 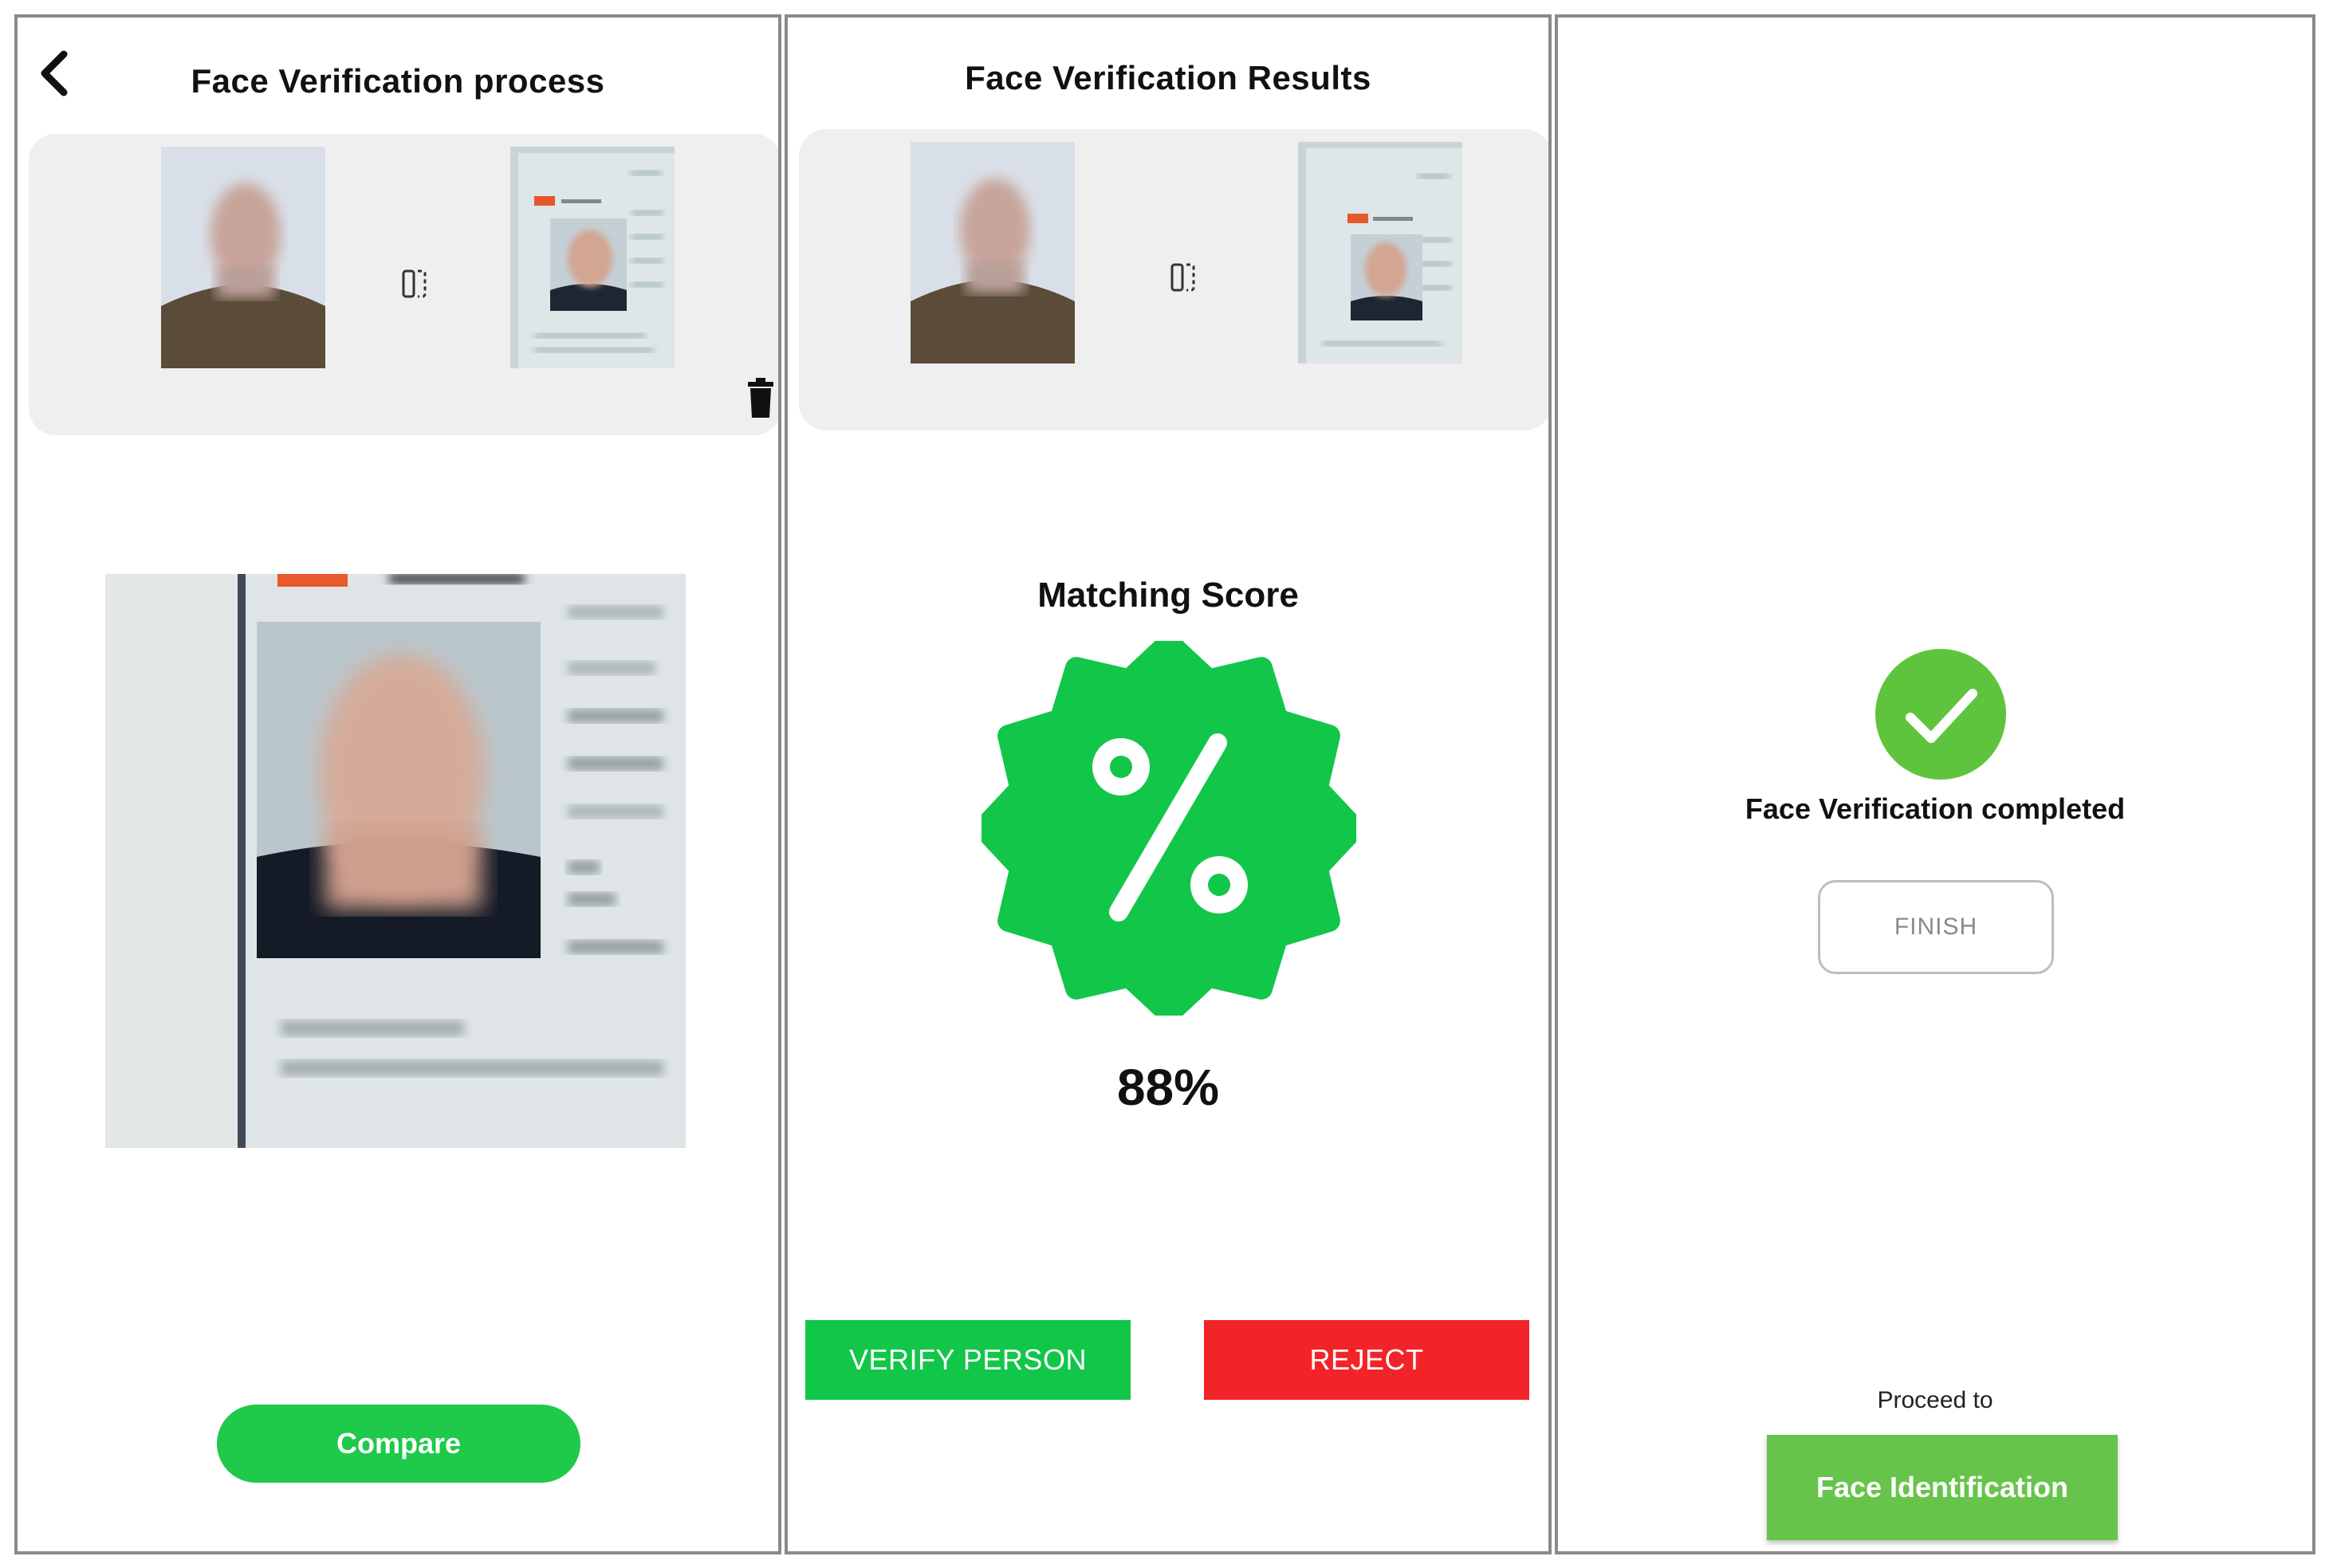 I want to click on camera-preview, so click(x=396, y=861).